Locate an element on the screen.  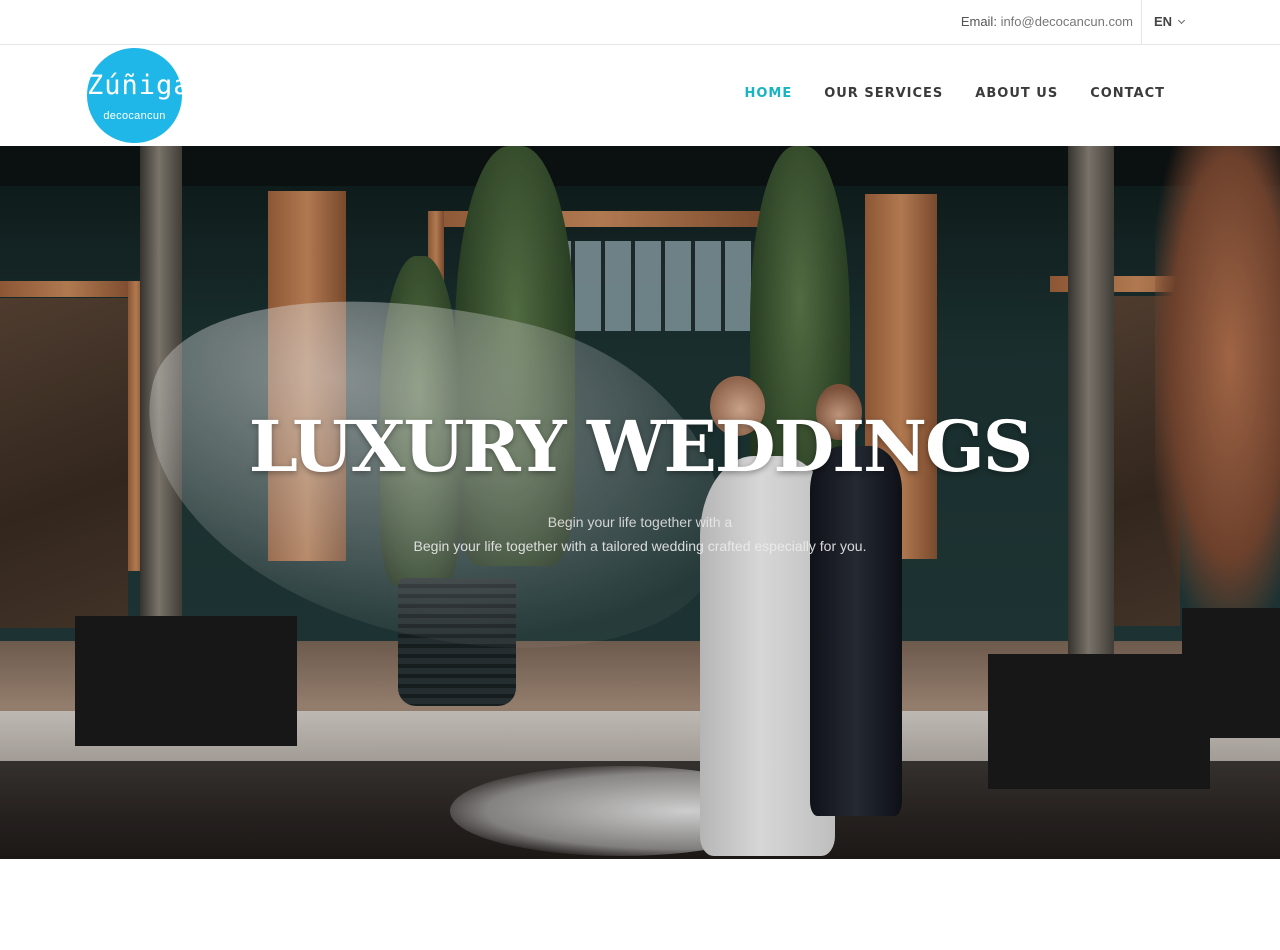
hero-title: LUXURY WEDDINGS is located at coordinates (641, 446).